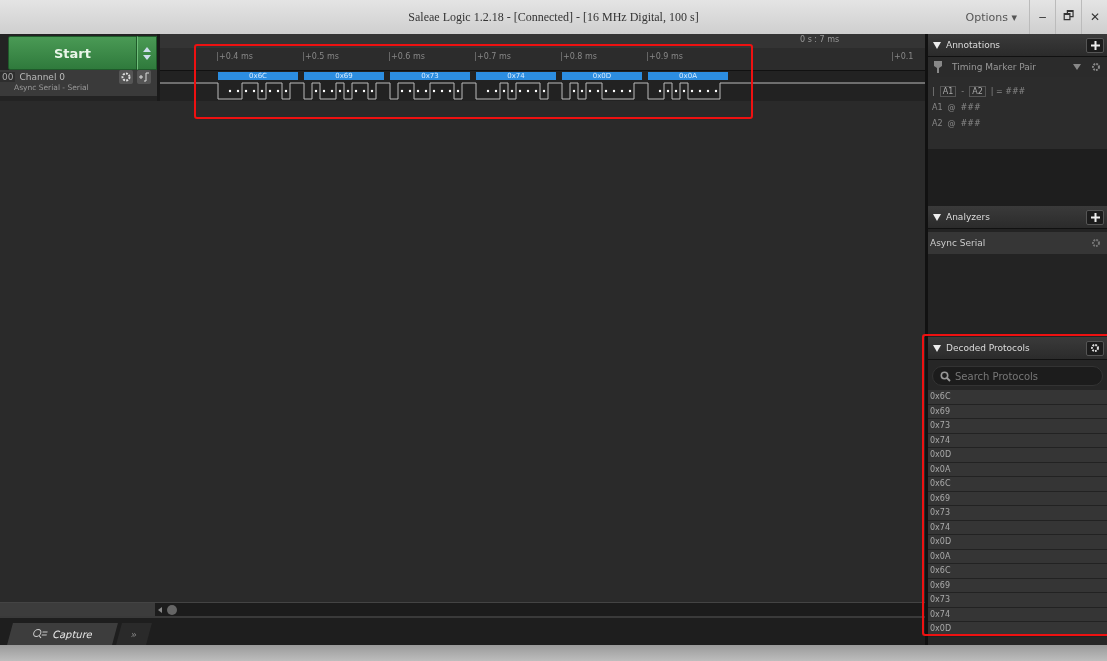  What do you see at coordinates (665, 56) in the screenshot?
I see `time-tick-label: +0.9 ms` at bounding box center [665, 56].